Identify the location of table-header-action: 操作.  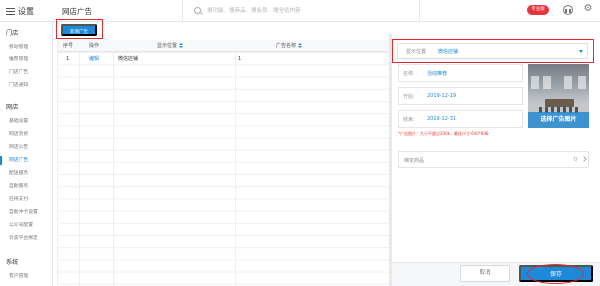
(94, 46).